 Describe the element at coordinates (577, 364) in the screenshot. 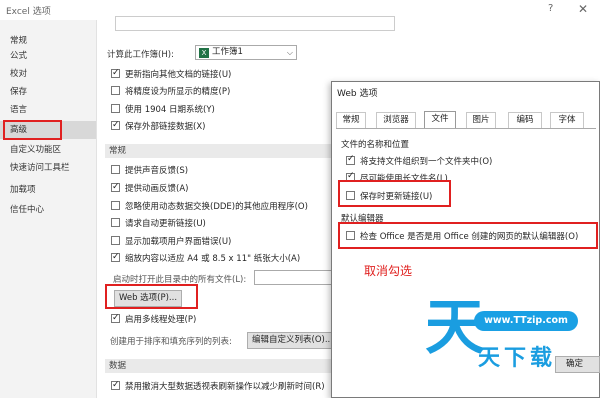

I see `ok-button: 确定` at that location.